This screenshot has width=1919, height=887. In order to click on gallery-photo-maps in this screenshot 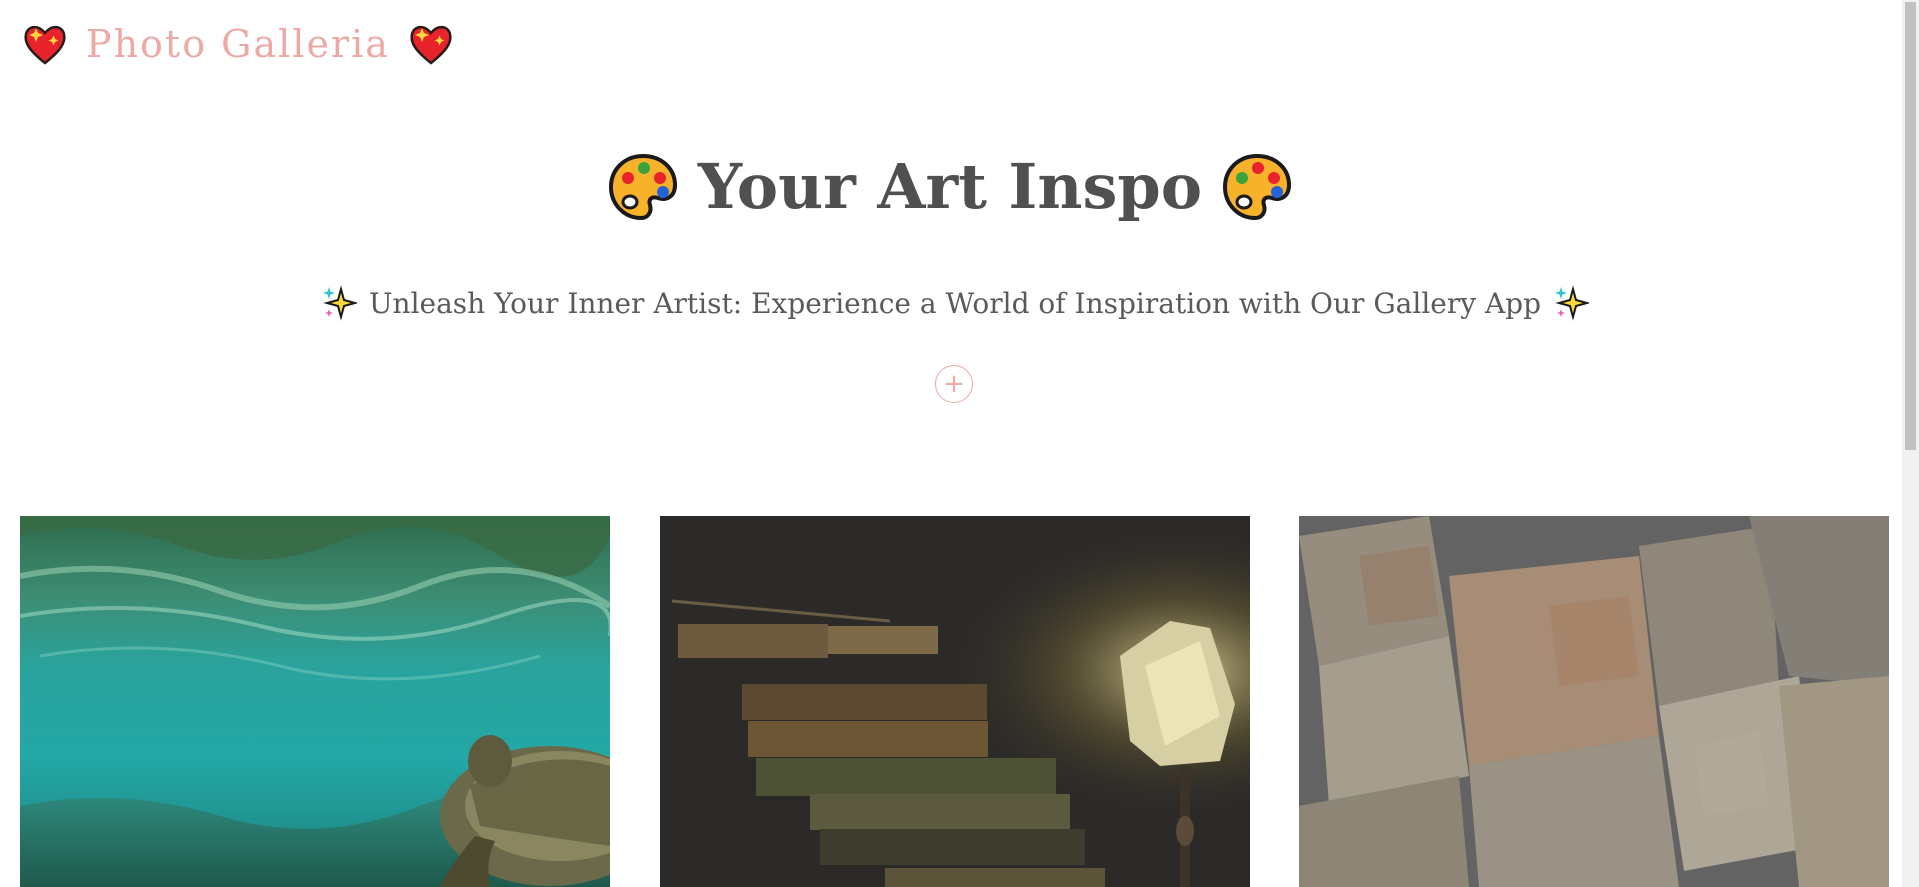, I will do `click(1594, 701)`.